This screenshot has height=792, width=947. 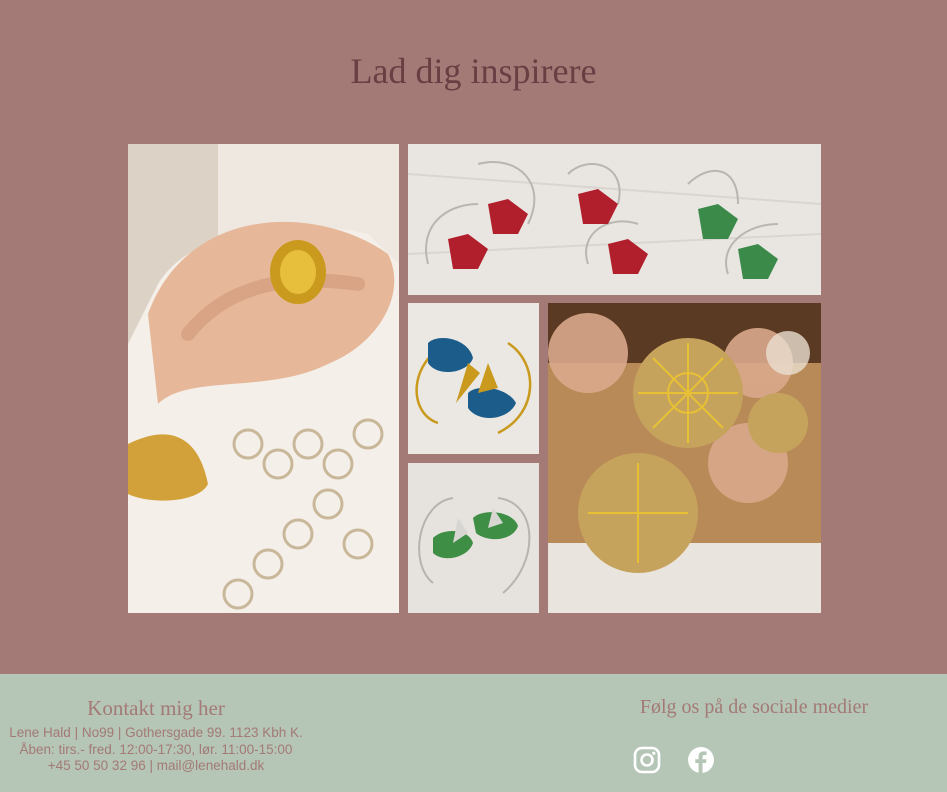 I want to click on red-green-earrings-photo, so click(x=614, y=219).